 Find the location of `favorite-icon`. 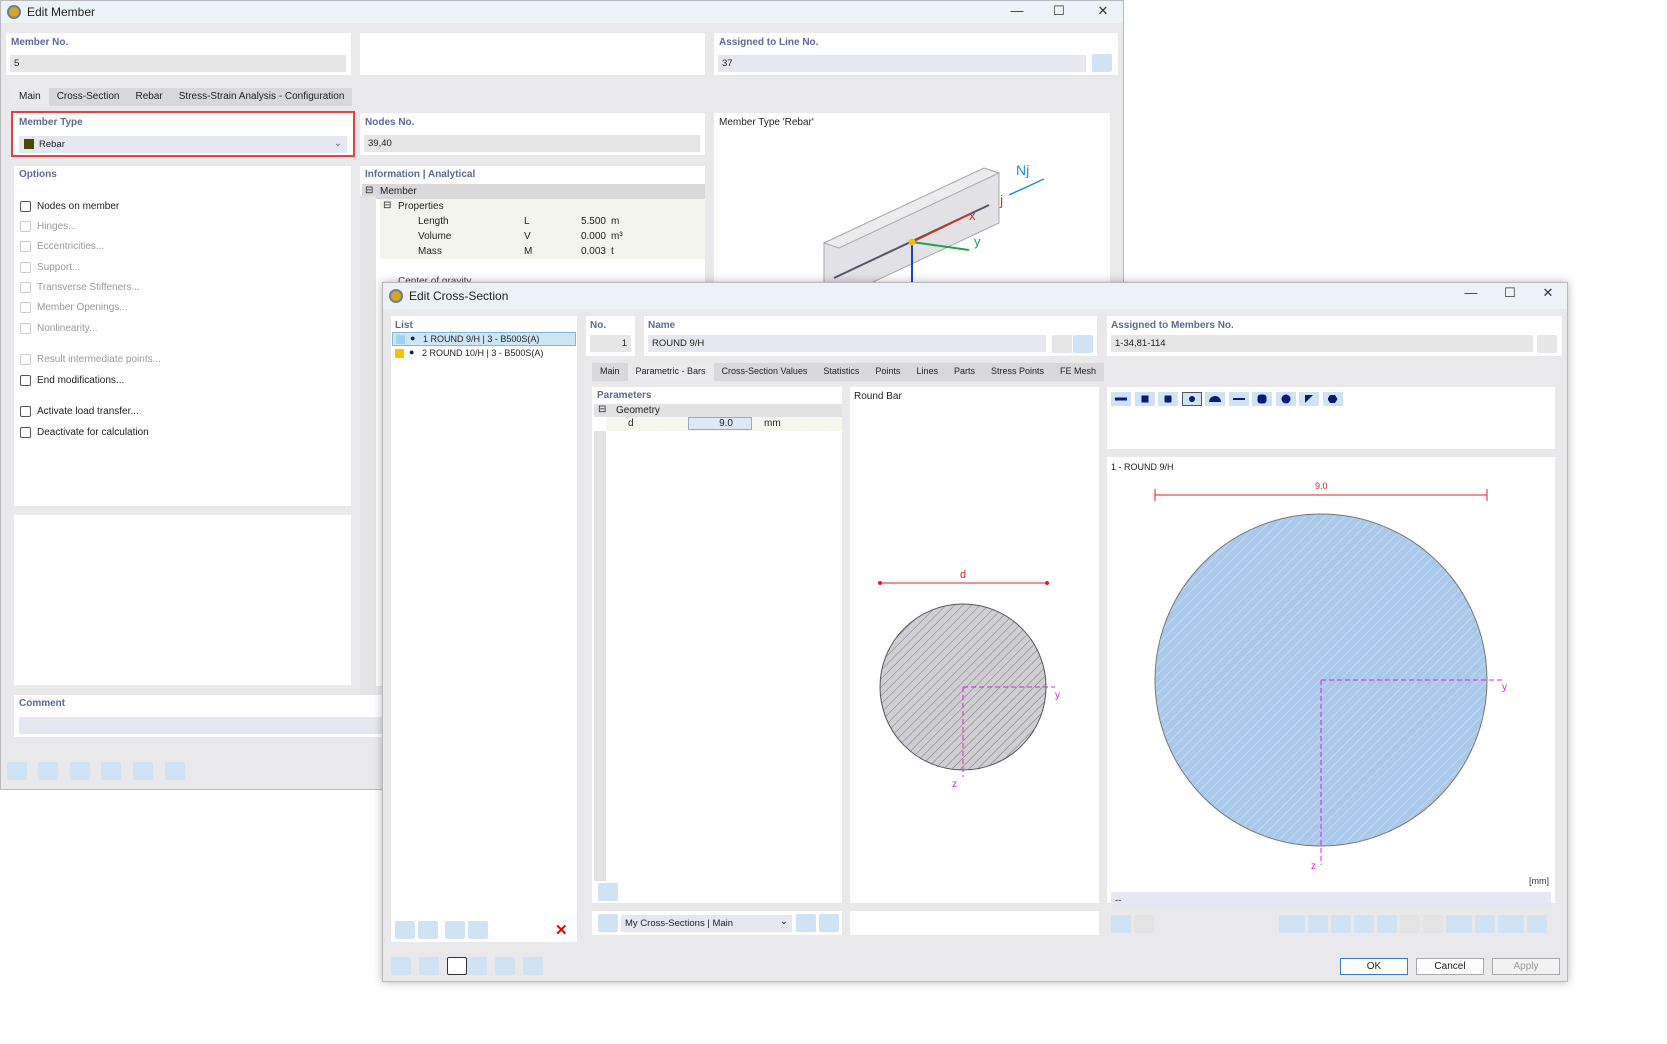

favorite-icon is located at coordinates (608, 923).